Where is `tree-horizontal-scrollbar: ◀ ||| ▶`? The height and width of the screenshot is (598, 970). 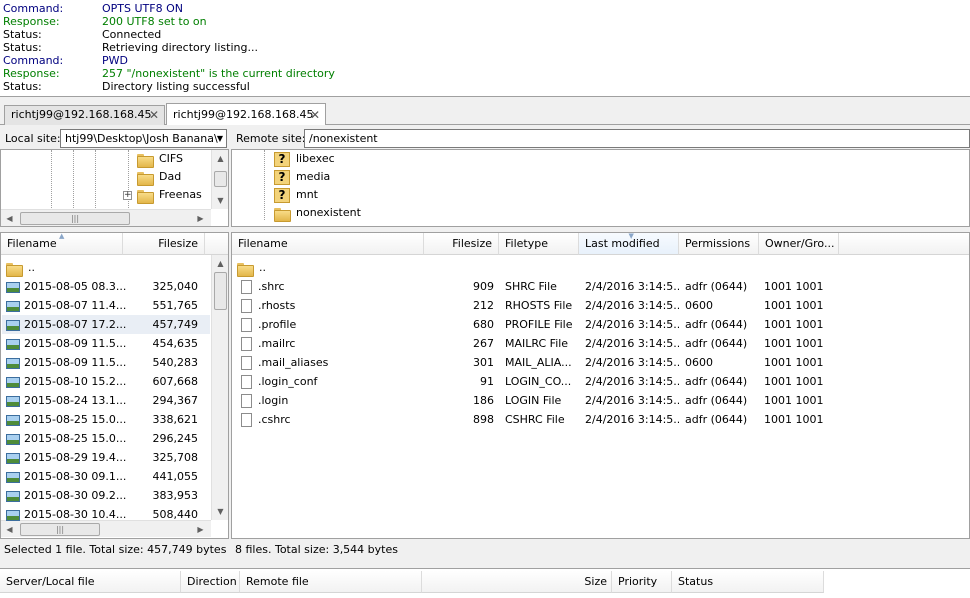
tree-horizontal-scrollbar: ◀ ||| ▶ is located at coordinates (106, 217).